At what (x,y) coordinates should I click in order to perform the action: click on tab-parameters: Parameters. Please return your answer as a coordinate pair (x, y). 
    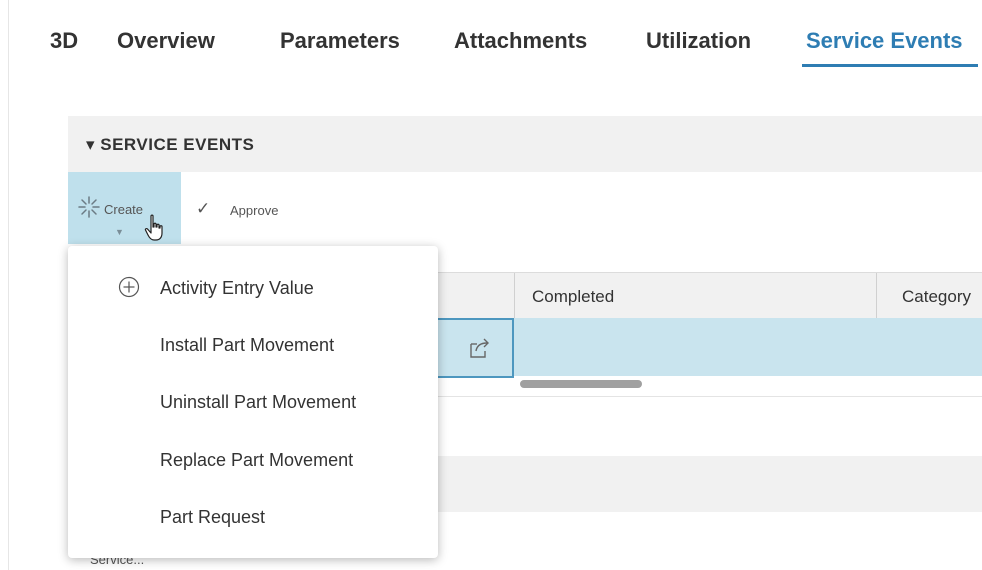
    Looking at the image, I should click on (340, 41).